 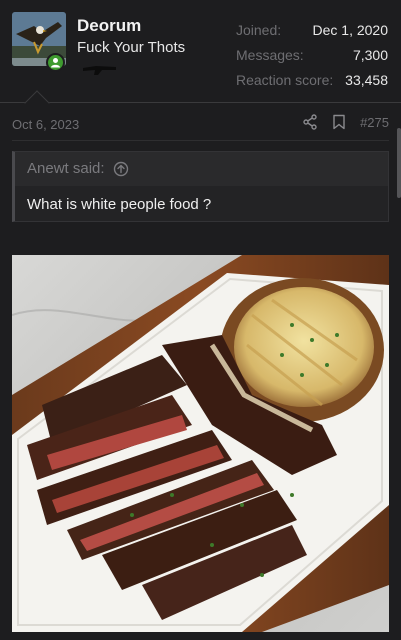 I want to click on stat-messages: Messages: 7,300, so click(x=312, y=57).